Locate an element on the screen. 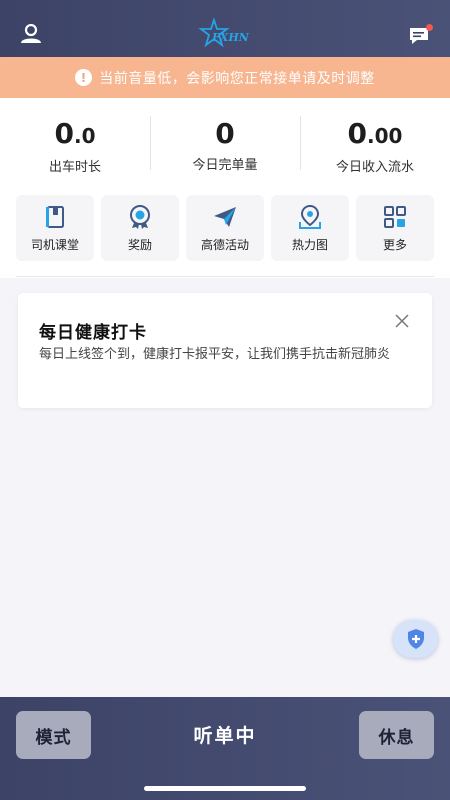 This screenshot has width=450, height=800. shield-plus-icon is located at coordinates (415, 639).